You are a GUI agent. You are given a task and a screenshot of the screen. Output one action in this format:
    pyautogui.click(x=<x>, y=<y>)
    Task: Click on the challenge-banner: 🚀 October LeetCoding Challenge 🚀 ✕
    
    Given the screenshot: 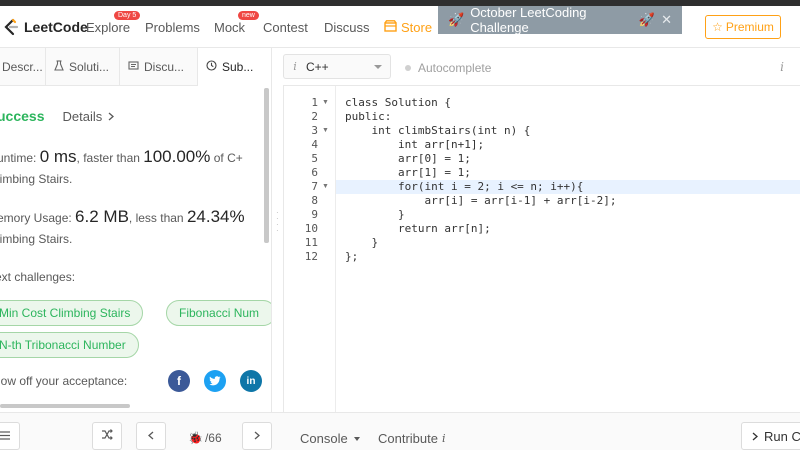 What is the action you would take?
    pyautogui.click(x=560, y=20)
    